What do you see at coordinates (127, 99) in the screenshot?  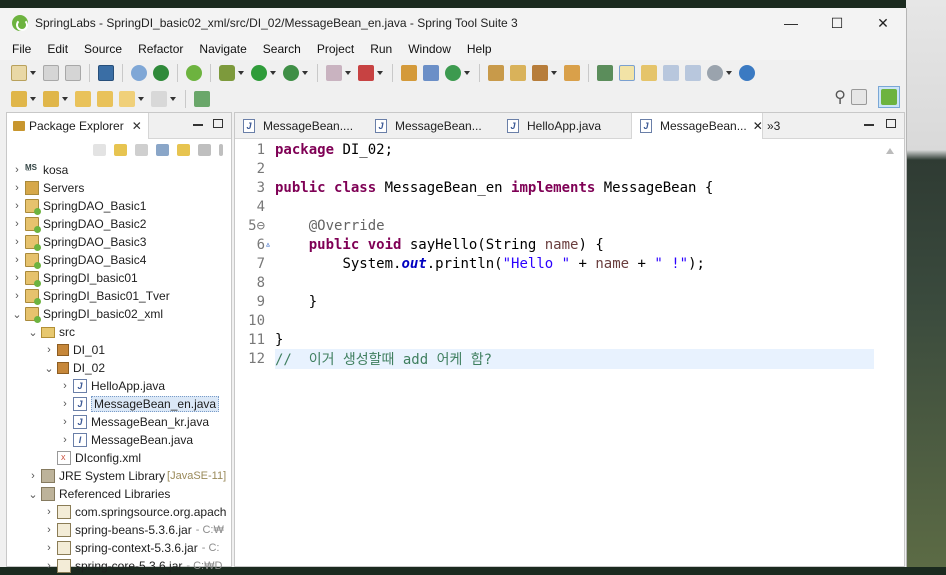 I see `back-icon` at bounding box center [127, 99].